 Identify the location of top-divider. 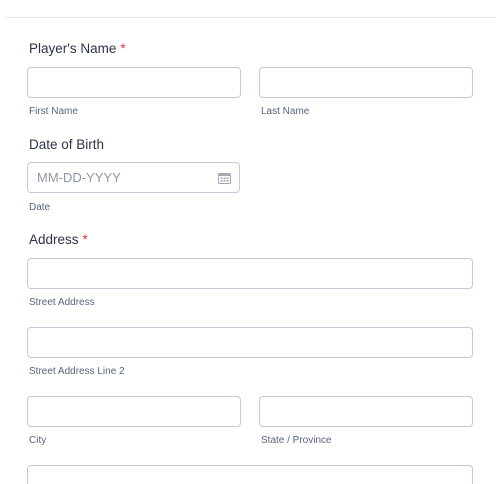
(250, 17).